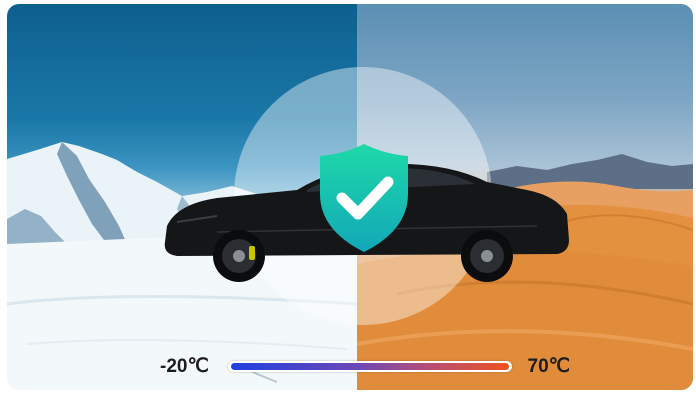 The image size is (696, 394). What do you see at coordinates (548, 366) in the screenshot?
I see `temperature-max-label: 70℃` at bounding box center [548, 366].